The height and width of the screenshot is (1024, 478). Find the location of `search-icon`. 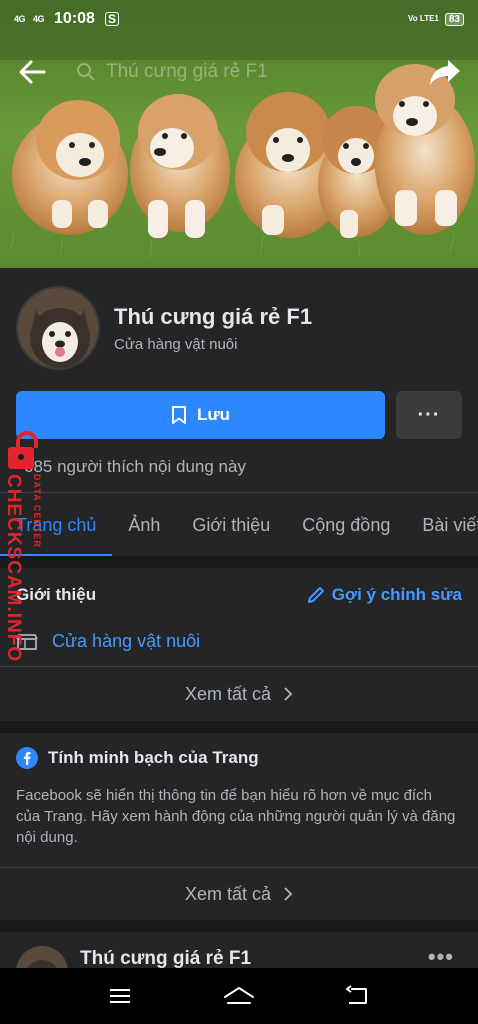

search-icon is located at coordinates (86, 72).